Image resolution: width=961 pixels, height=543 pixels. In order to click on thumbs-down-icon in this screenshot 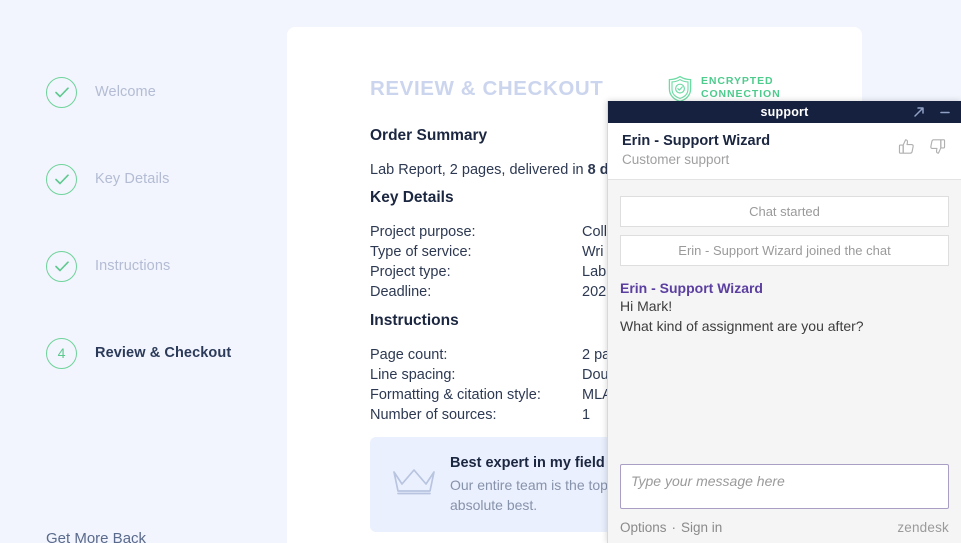, I will do `click(937, 149)`.